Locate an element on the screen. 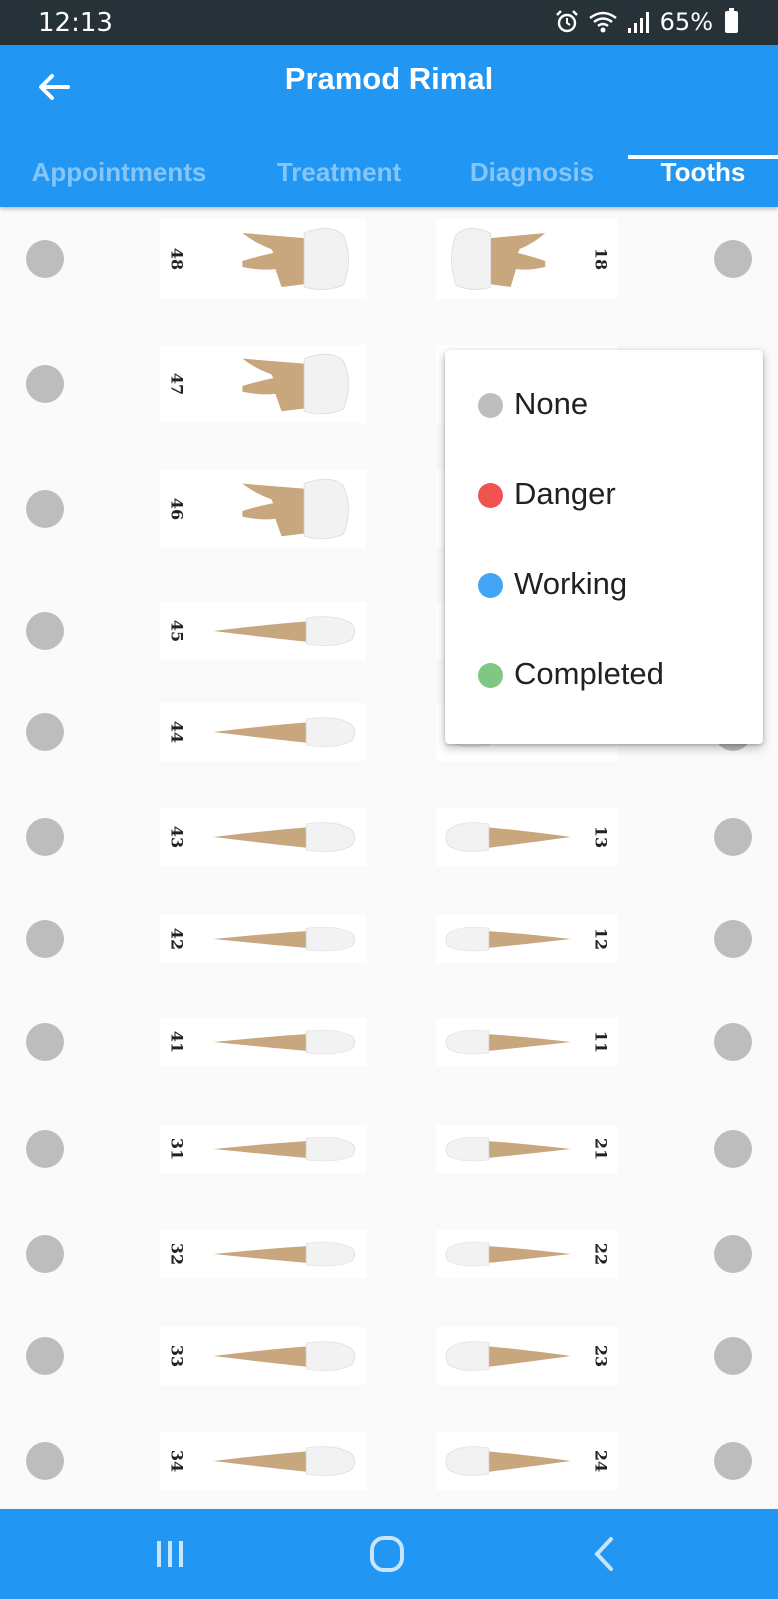 The image size is (778, 1599). menu-item-completed: Completed is located at coordinates (604, 675).